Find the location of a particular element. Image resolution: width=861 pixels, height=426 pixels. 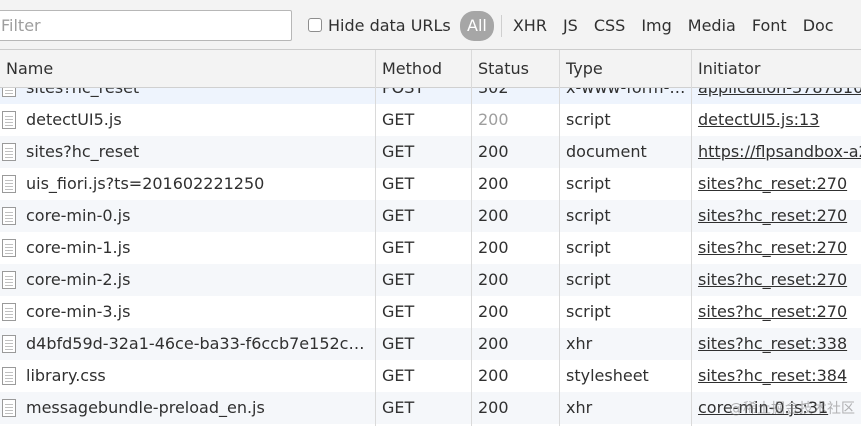

request-name: core-min-1.js is located at coordinates (78, 247).